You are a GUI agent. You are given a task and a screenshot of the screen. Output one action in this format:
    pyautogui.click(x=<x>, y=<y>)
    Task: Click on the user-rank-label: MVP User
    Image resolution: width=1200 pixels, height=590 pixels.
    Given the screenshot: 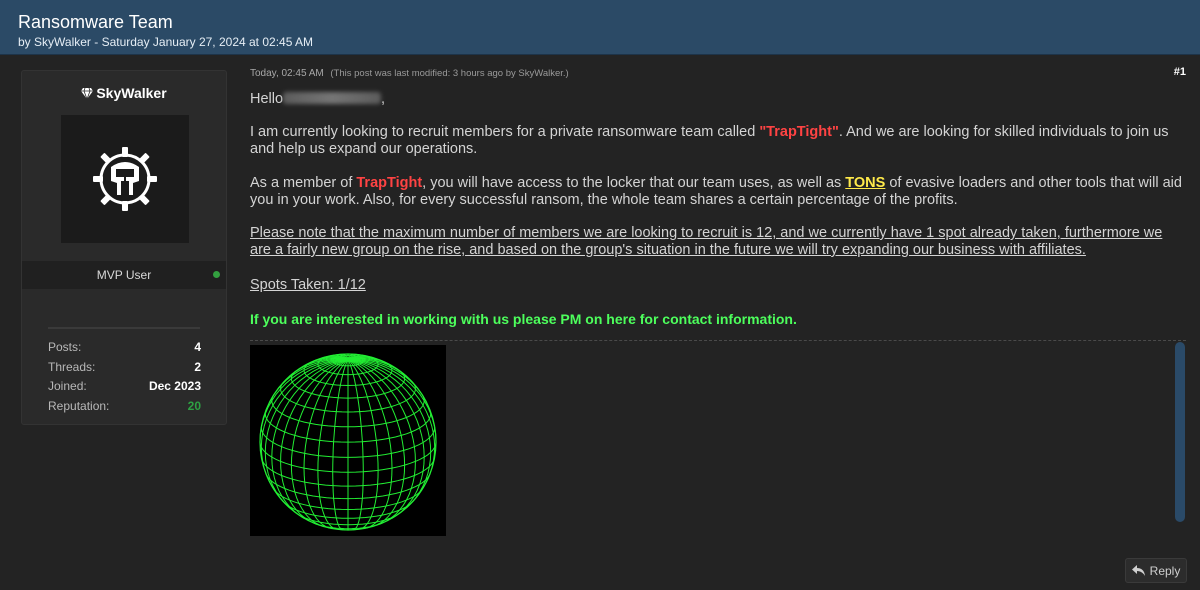 What is the action you would take?
    pyautogui.click(x=124, y=275)
    